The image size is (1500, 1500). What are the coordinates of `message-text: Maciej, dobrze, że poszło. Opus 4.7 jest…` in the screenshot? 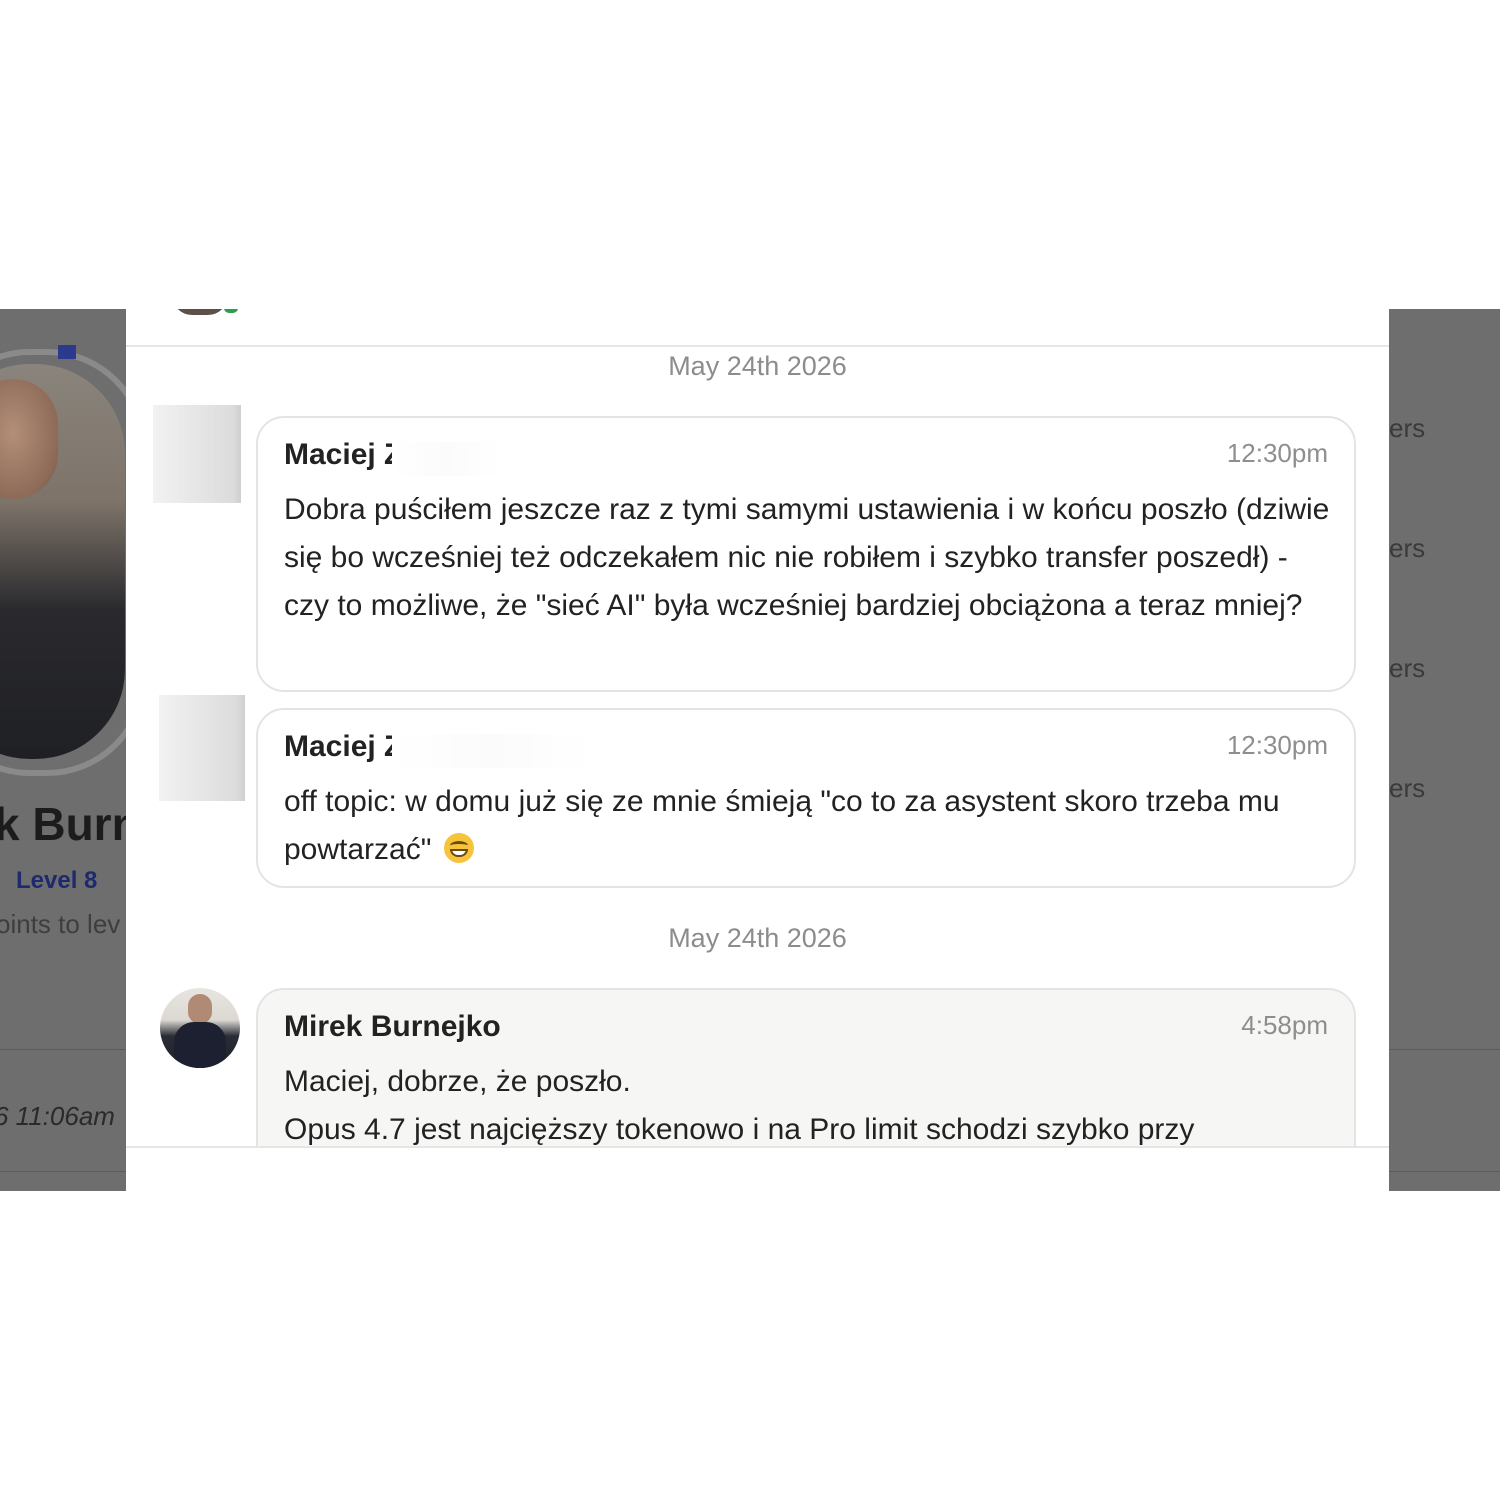 It's located at (809, 1106).